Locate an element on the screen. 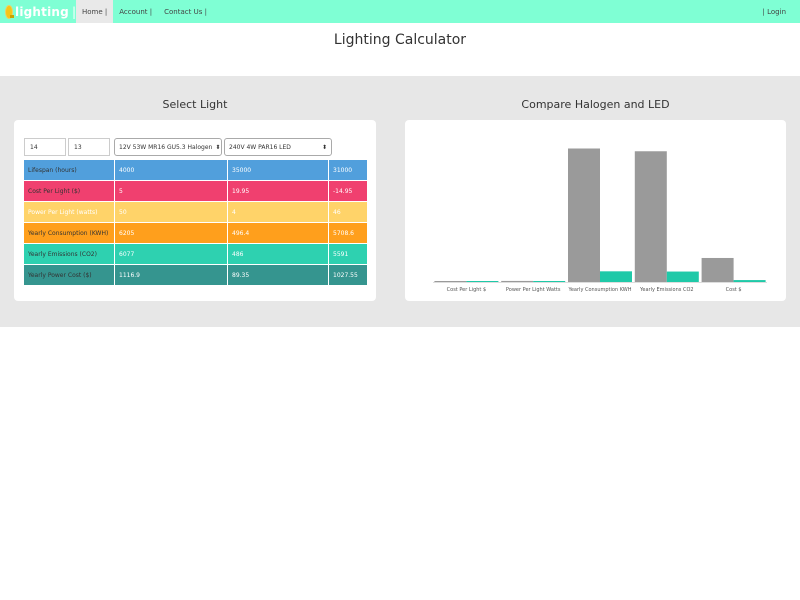 The height and width of the screenshot is (600, 800). led-value: 486 is located at coordinates (235, 254).